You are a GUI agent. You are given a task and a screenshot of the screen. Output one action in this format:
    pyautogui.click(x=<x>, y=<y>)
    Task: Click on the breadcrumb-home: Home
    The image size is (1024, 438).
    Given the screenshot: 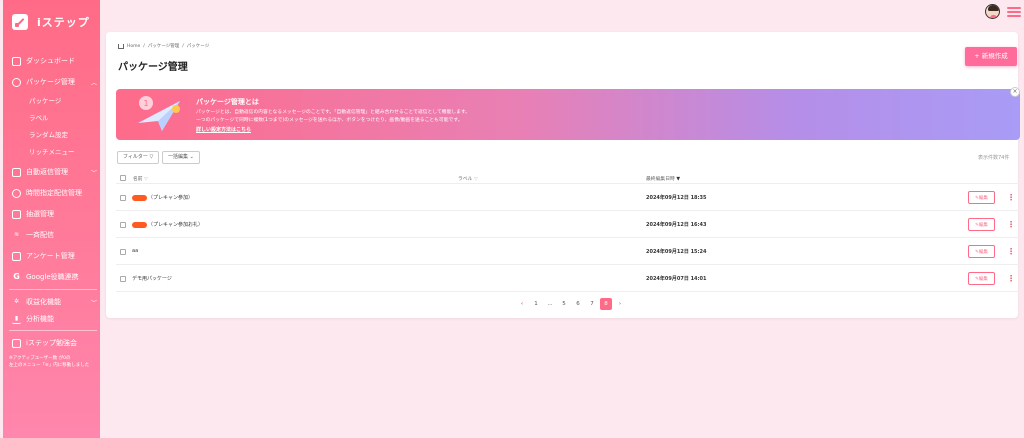 What is the action you would take?
    pyautogui.click(x=133, y=46)
    